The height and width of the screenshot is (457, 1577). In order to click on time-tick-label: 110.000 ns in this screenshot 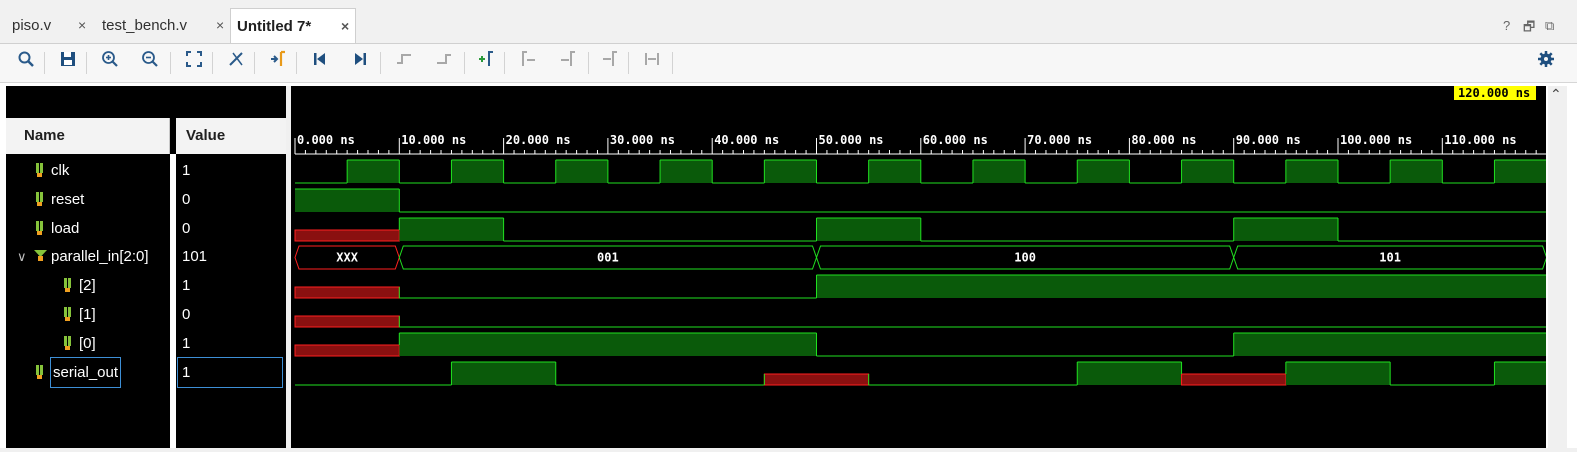, I will do `click(1480, 140)`.